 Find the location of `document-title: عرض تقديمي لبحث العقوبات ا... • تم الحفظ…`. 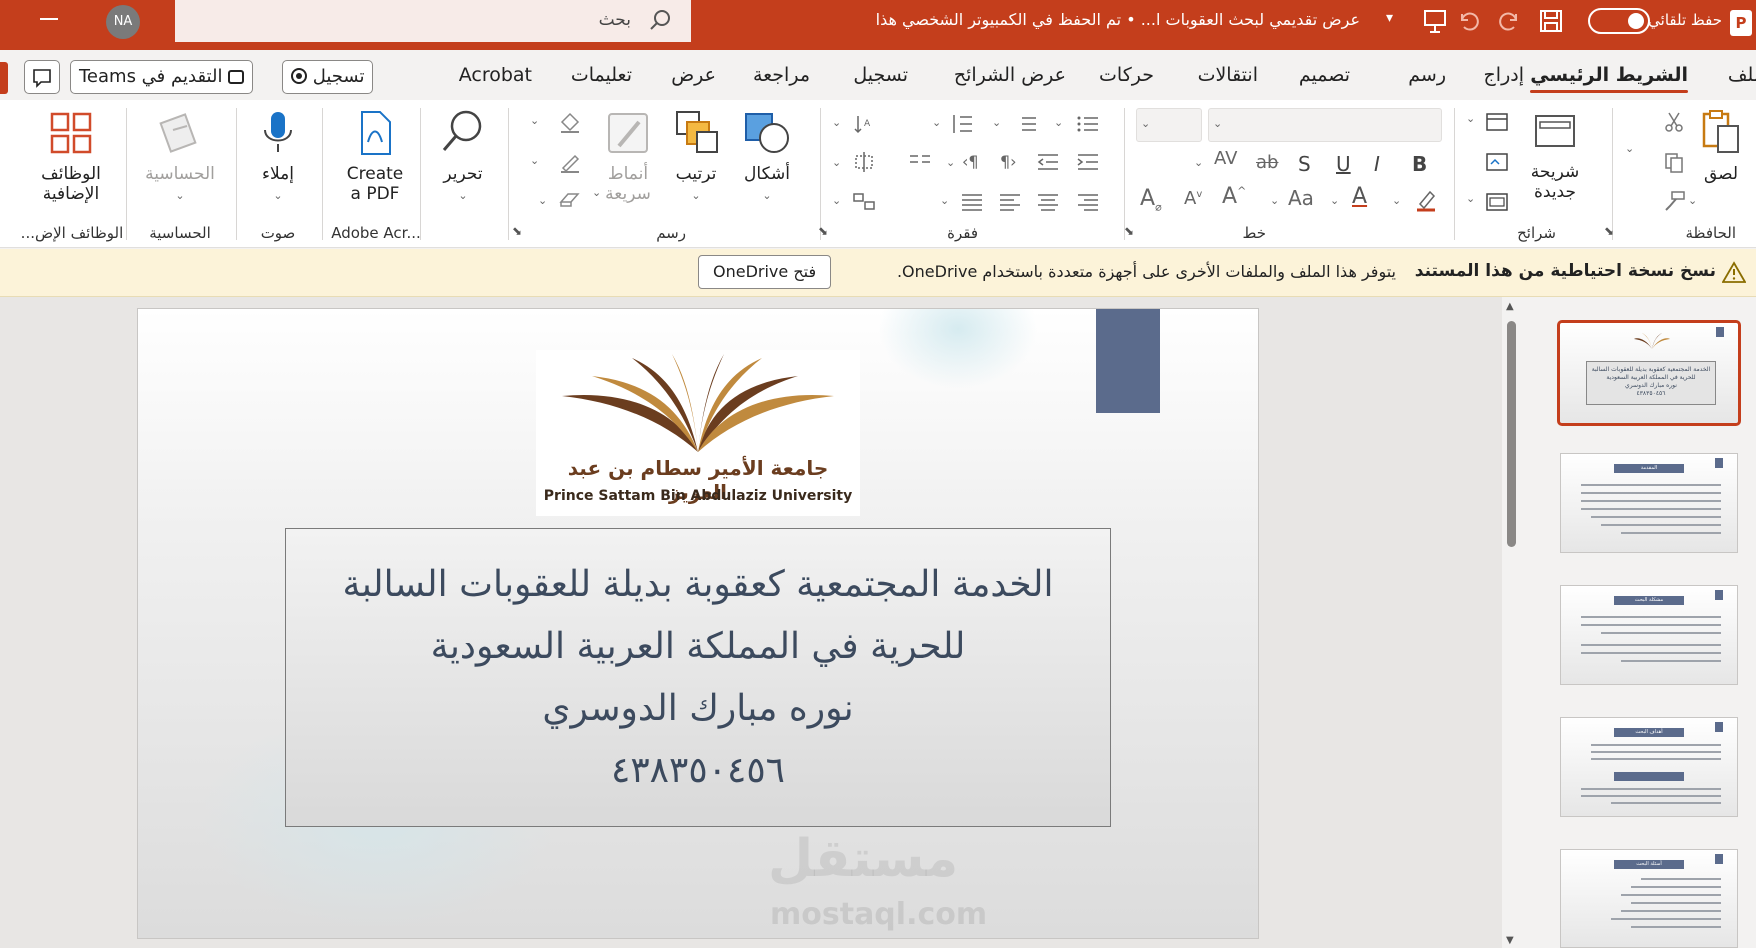

document-title: عرض تقديمي لبحث العقوبات ا... • تم الحفظ… is located at coordinates (1050, 19).